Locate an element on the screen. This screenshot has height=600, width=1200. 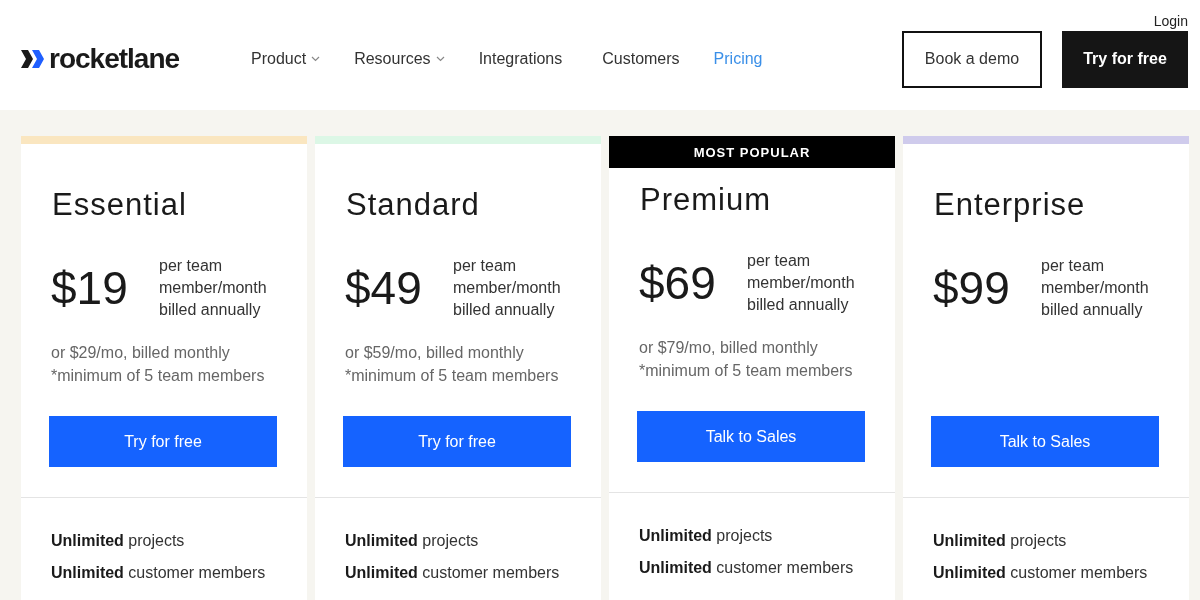
popular-badge: MOST POPULAR is located at coordinates (752, 152).